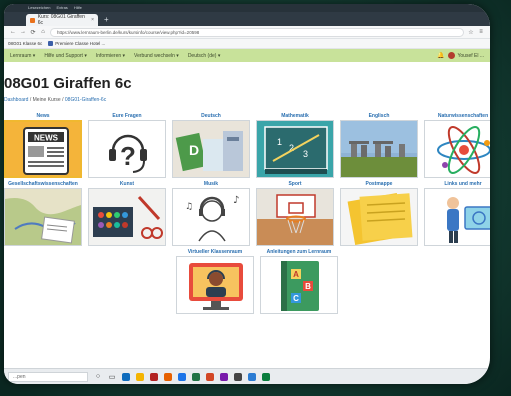 Image resolution: width=511 pixels, height=396 pixels. I want to click on reload-icon: ⟳, so click(33, 32).